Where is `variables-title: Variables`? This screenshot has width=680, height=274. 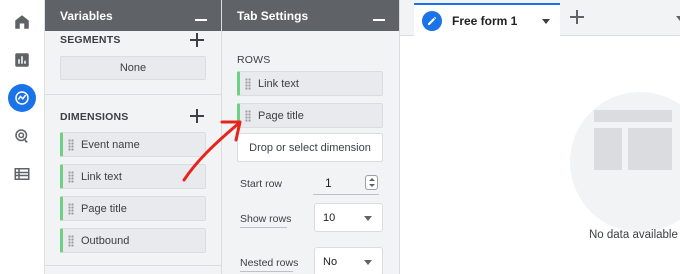
variables-title: Variables is located at coordinates (86, 15).